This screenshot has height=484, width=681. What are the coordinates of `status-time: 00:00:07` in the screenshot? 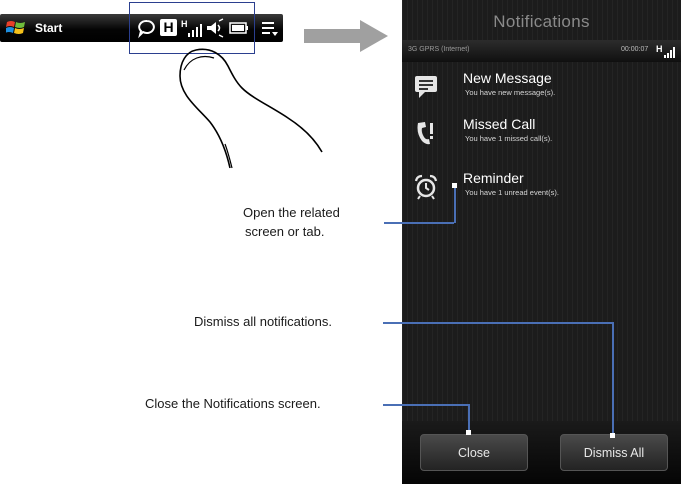 It's located at (635, 49).